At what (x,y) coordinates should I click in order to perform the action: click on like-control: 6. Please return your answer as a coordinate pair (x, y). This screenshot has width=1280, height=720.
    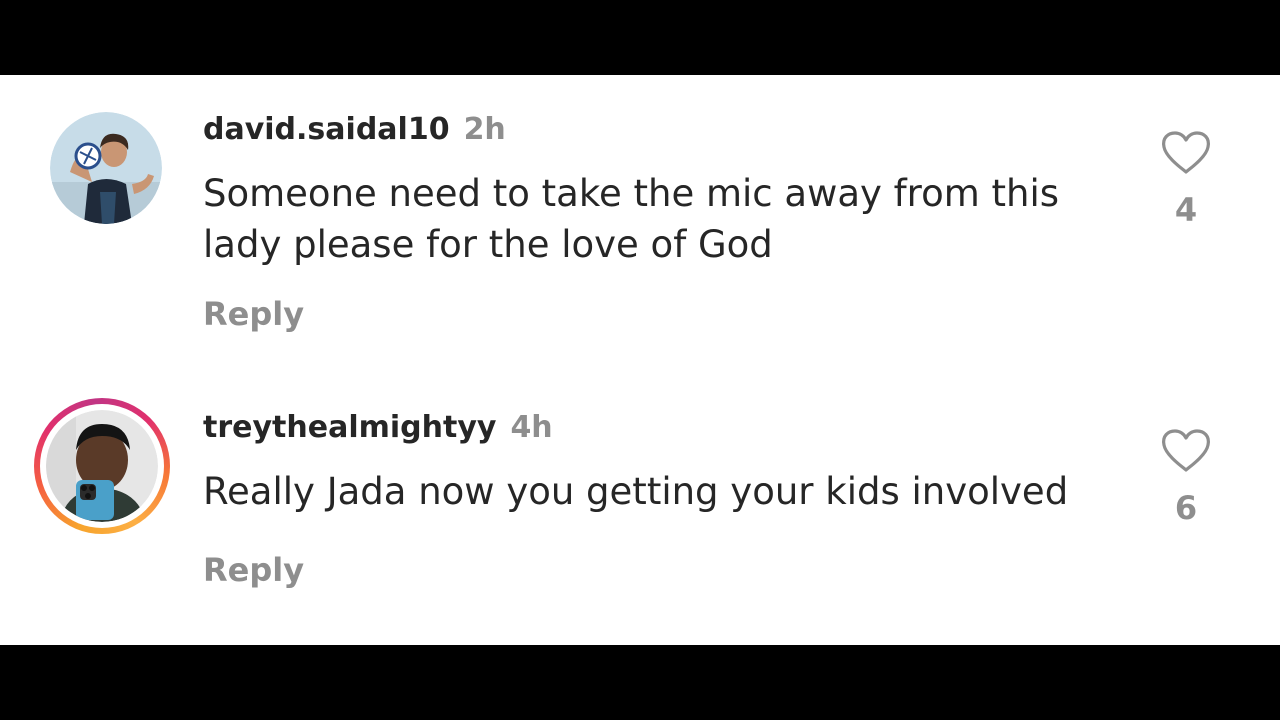
    Looking at the image, I should click on (1186, 477).